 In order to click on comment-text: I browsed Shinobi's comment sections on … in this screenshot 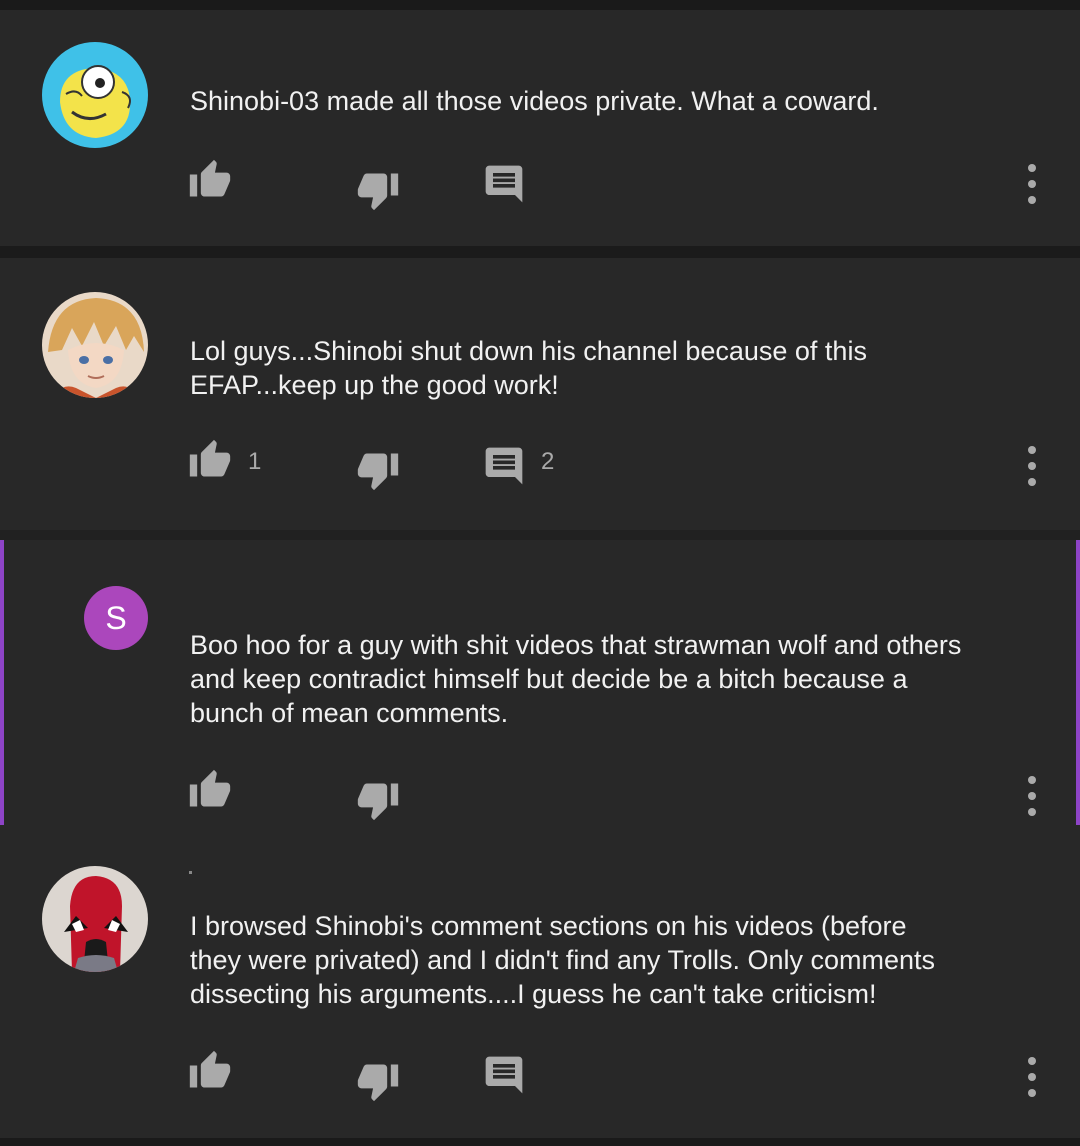, I will do `click(562, 960)`.